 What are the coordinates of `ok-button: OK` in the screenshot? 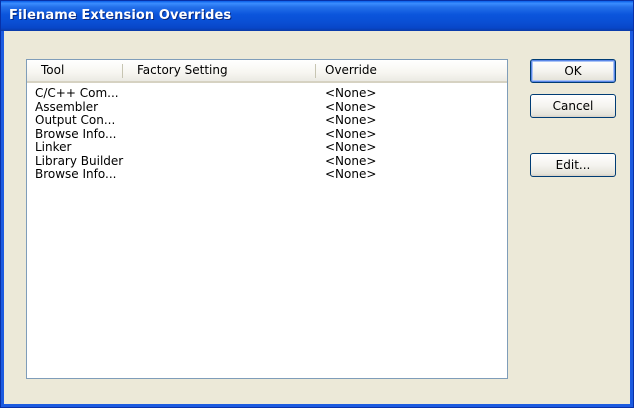 It's located at (573, 71).